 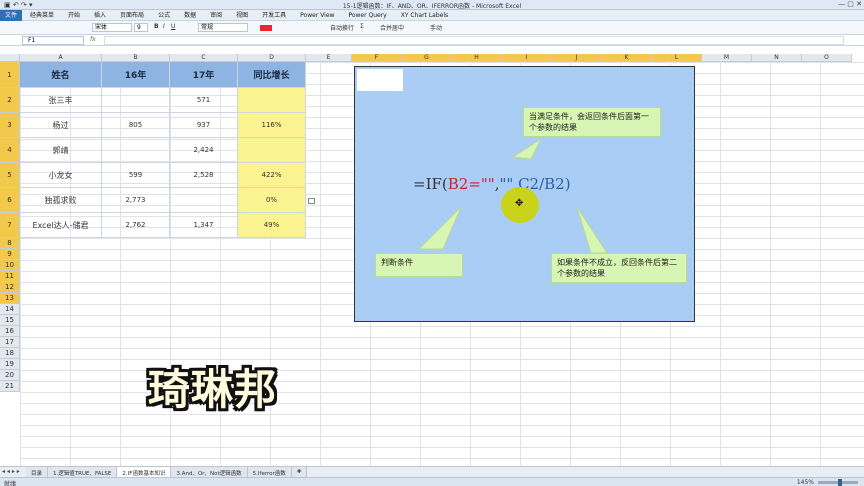 I want to click on menu-tab-1: 开始, so click(x=74, y=15).